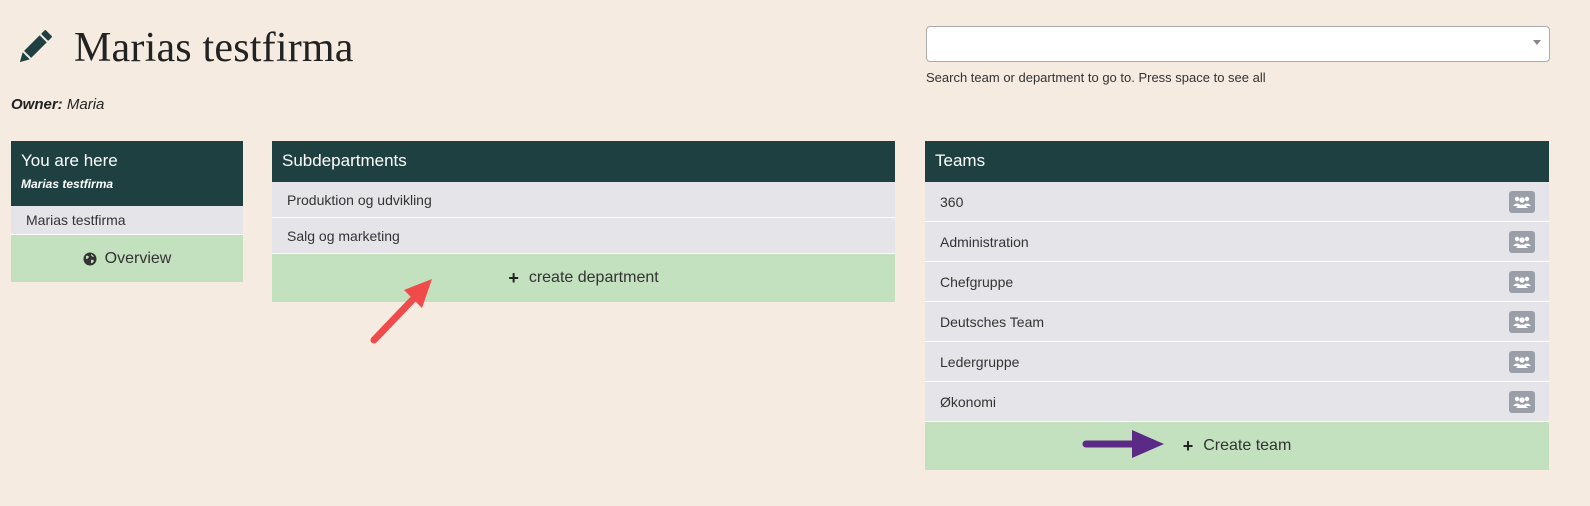 Image resolution: width=1590 pixels, height=506 pixels. Describe the element at coordinates (359, 199) in the screenshot. I see `department-label: Produktion og udvikling` at that location.